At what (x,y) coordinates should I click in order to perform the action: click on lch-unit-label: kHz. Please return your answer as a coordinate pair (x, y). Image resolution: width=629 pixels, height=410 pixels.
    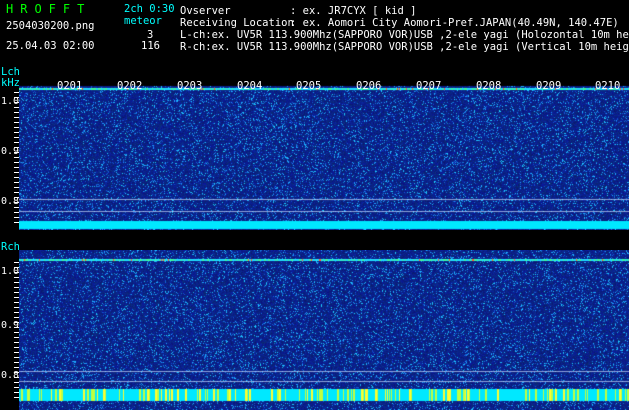
    Looking at the image, I should click on (10, 83).